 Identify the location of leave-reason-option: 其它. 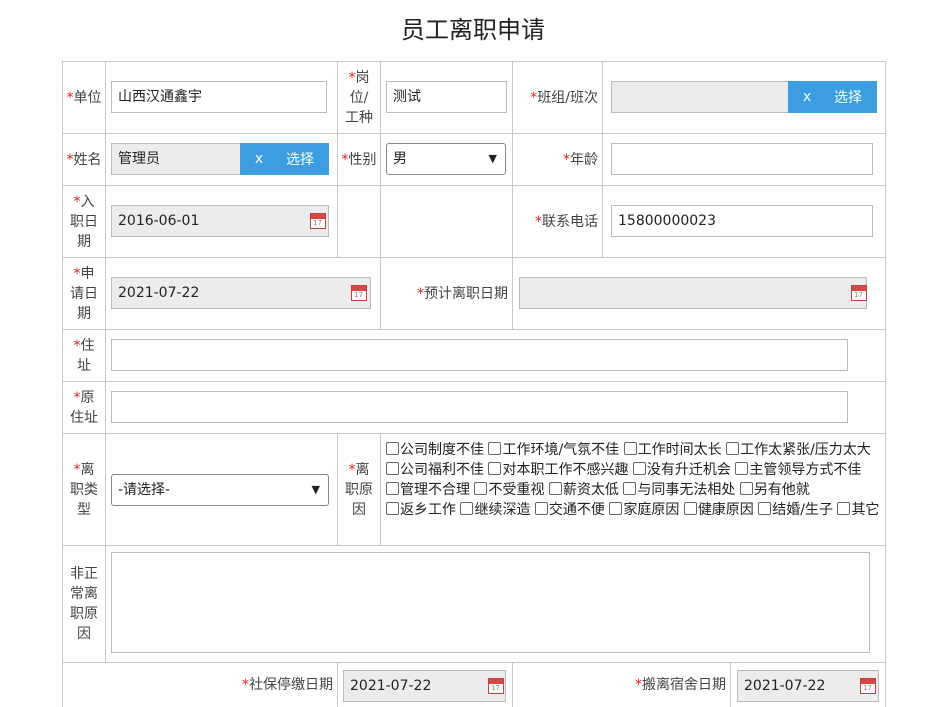
(858, 510).